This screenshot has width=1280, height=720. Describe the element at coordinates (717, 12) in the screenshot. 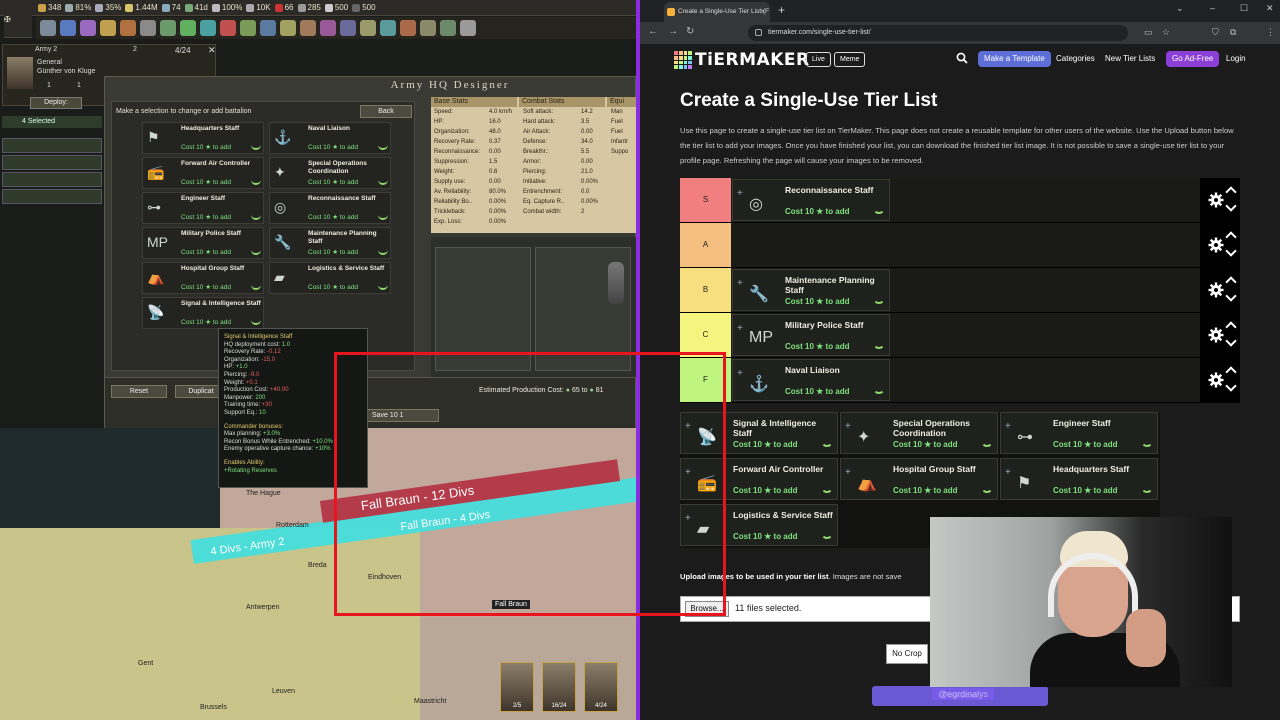

I see `tab-tiermaker: Create a Single-Use Tier List (F ✕` at that location.